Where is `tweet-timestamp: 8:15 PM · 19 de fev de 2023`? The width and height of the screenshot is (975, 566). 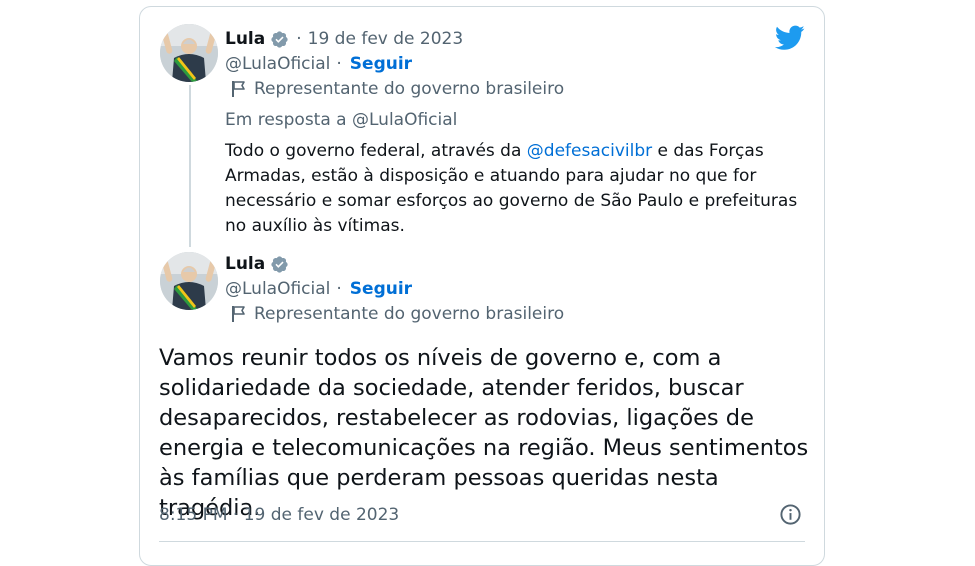 tweet-timestamp: 8:15 PM · 19 de fev de 2023 is located at coordinates (279, 515).